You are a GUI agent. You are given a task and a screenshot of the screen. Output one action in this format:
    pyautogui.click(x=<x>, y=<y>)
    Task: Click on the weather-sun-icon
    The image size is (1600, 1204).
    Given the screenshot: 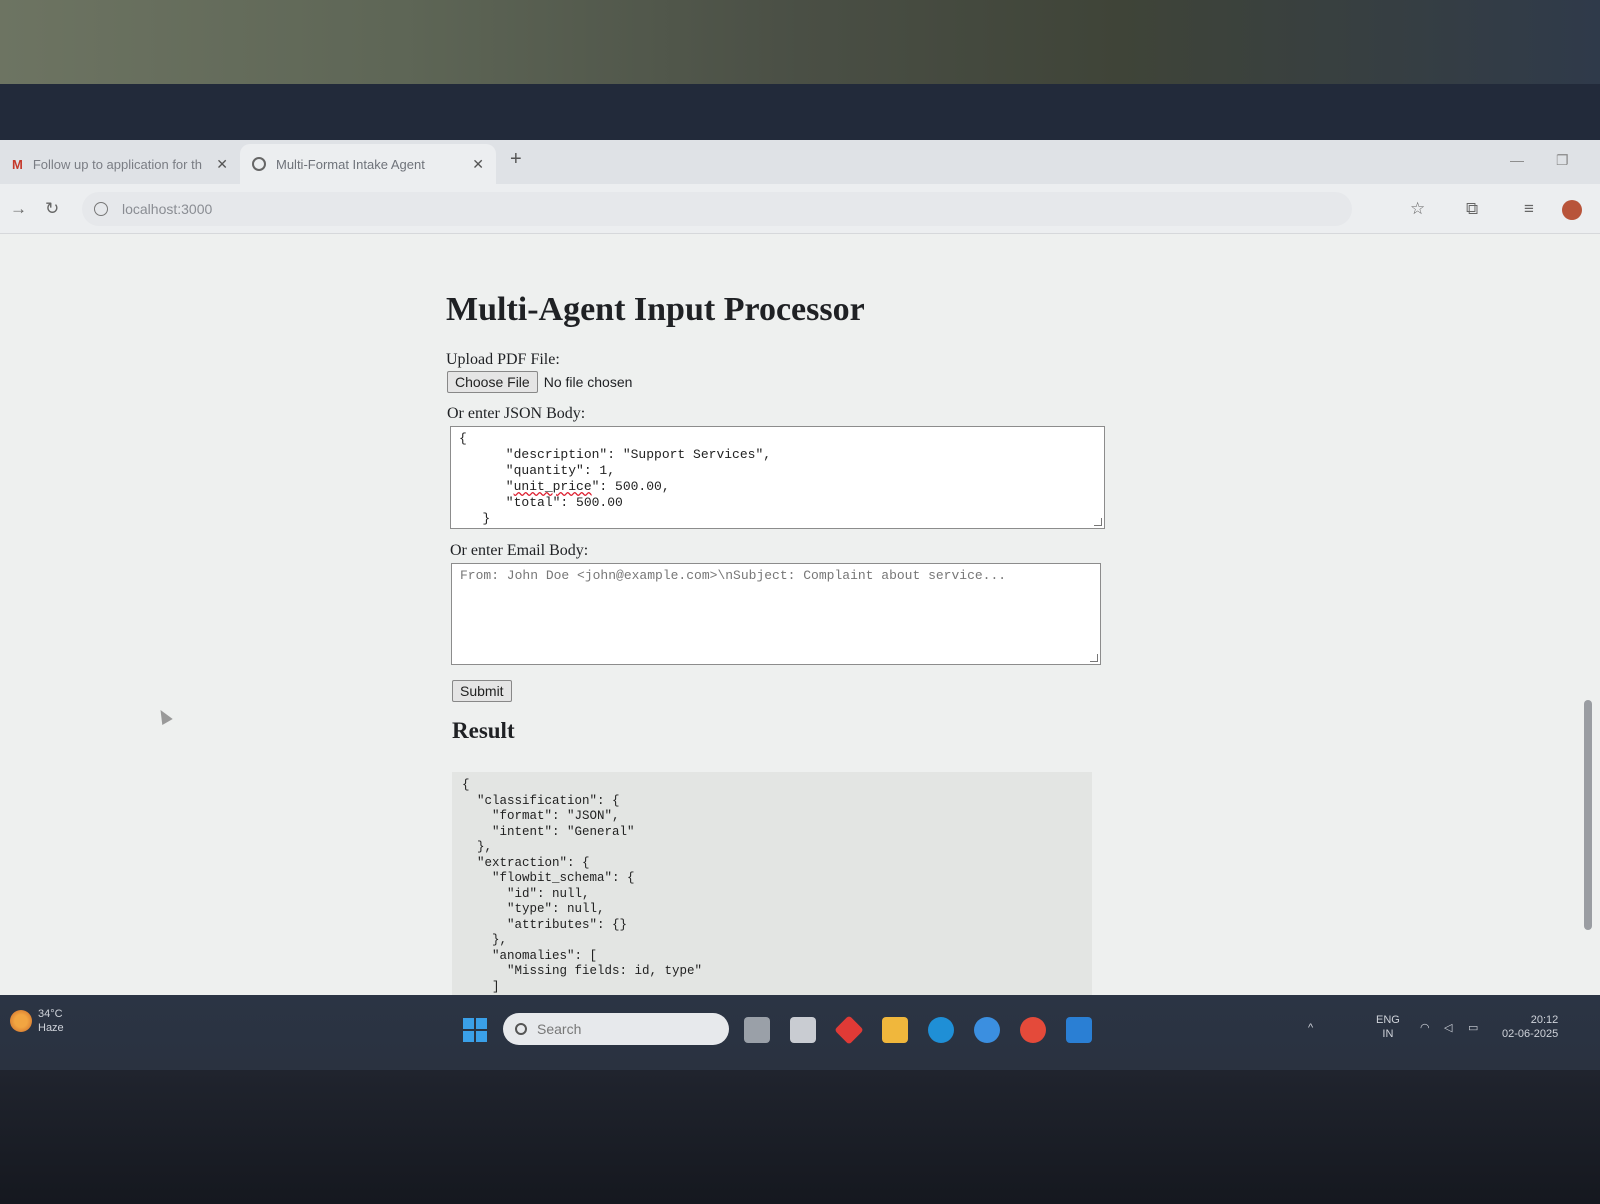 What is the action you would take?
    pyautogui.click(x=21, y=1021)
    